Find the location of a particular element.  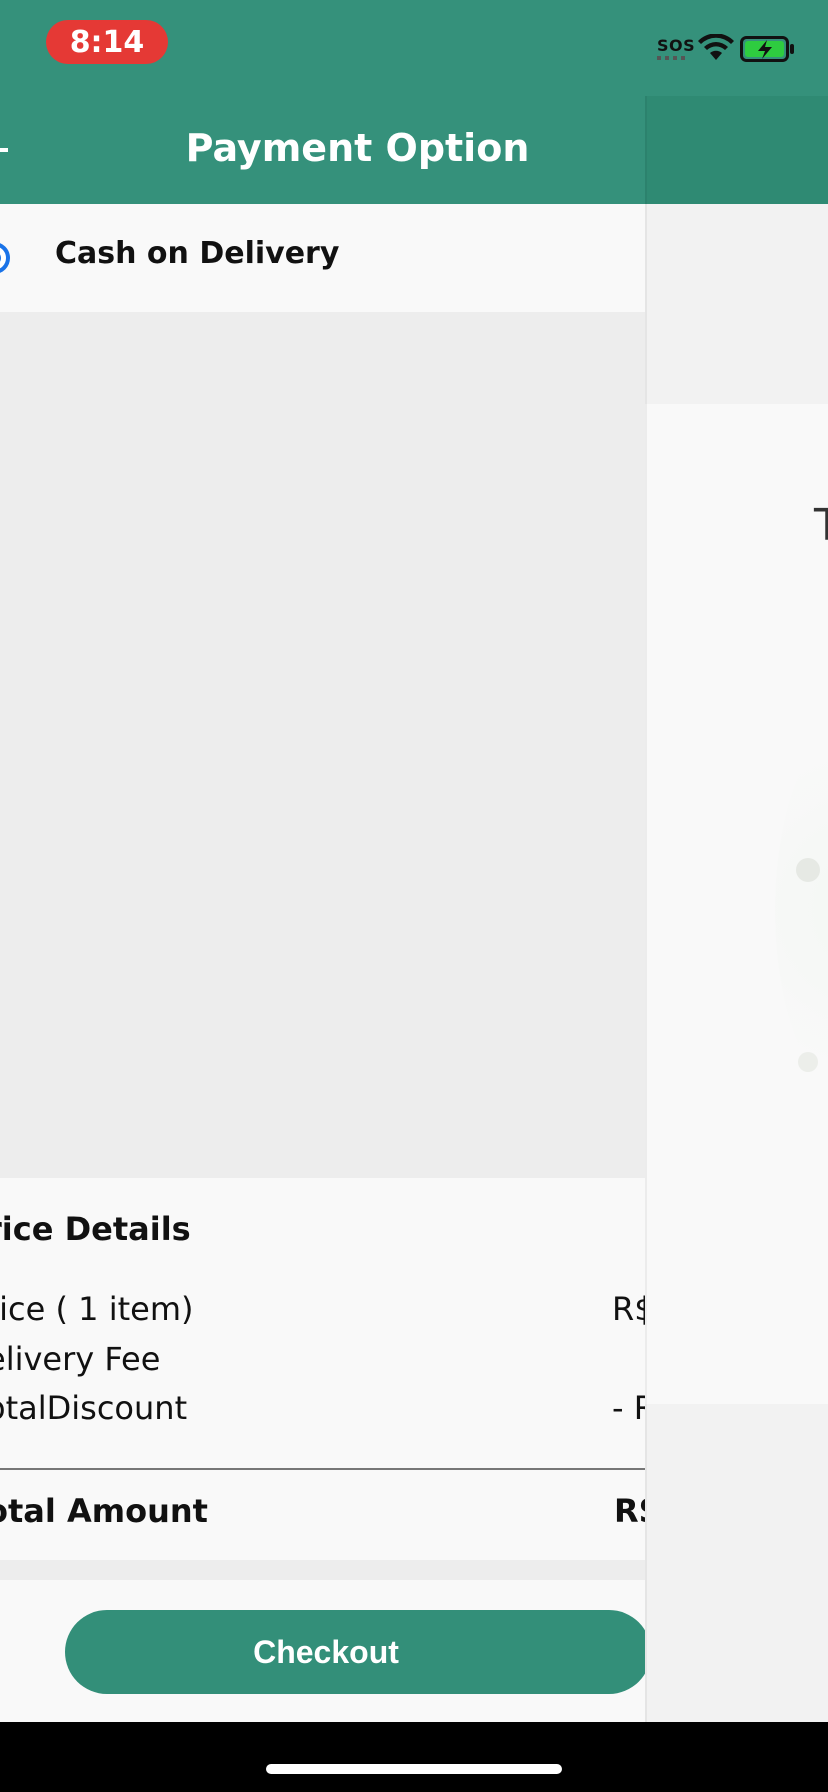

status-time: 8:14 is located at coordinates (107, 42).